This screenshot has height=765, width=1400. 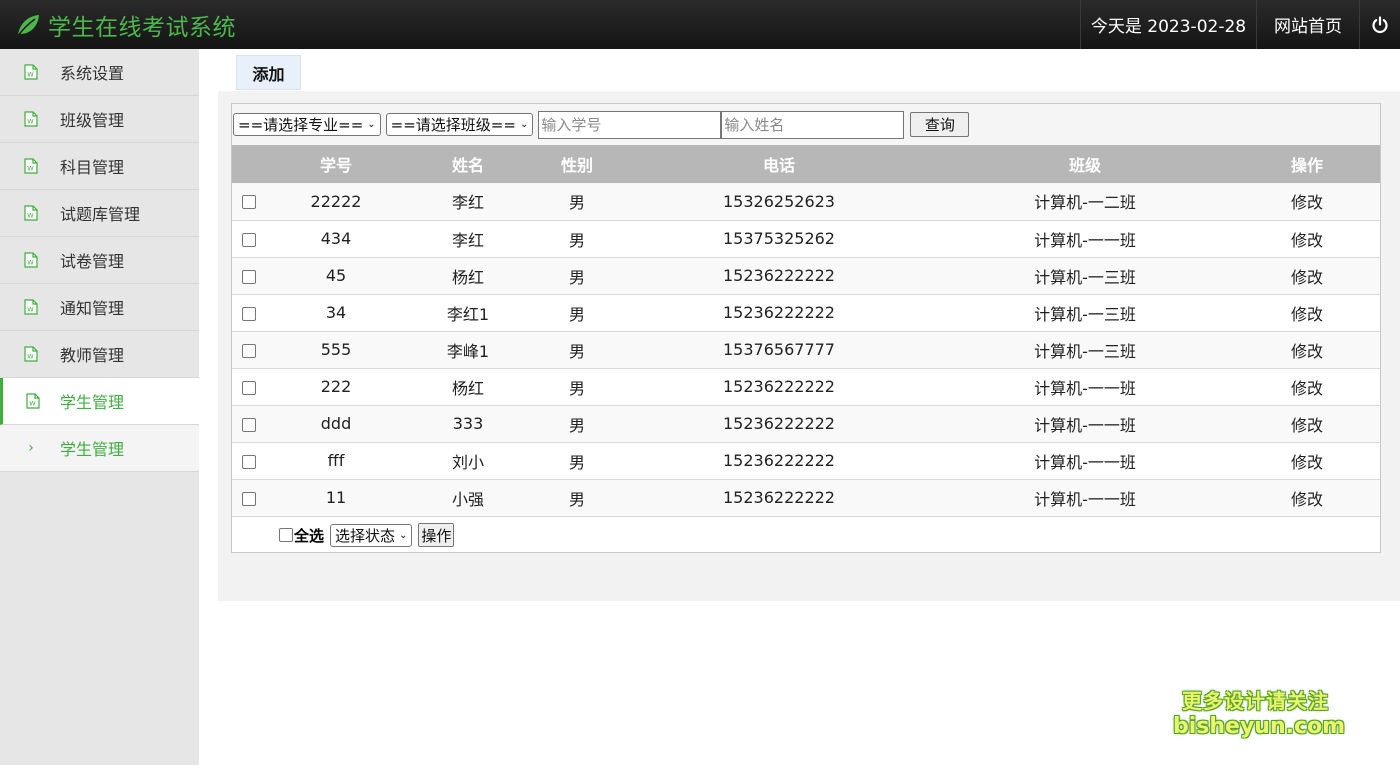 What do you see at coordinates (99, 119) in the screenshot?
I see `sidebar-item-1: W 班级管理` at bounding box center [99, 119].